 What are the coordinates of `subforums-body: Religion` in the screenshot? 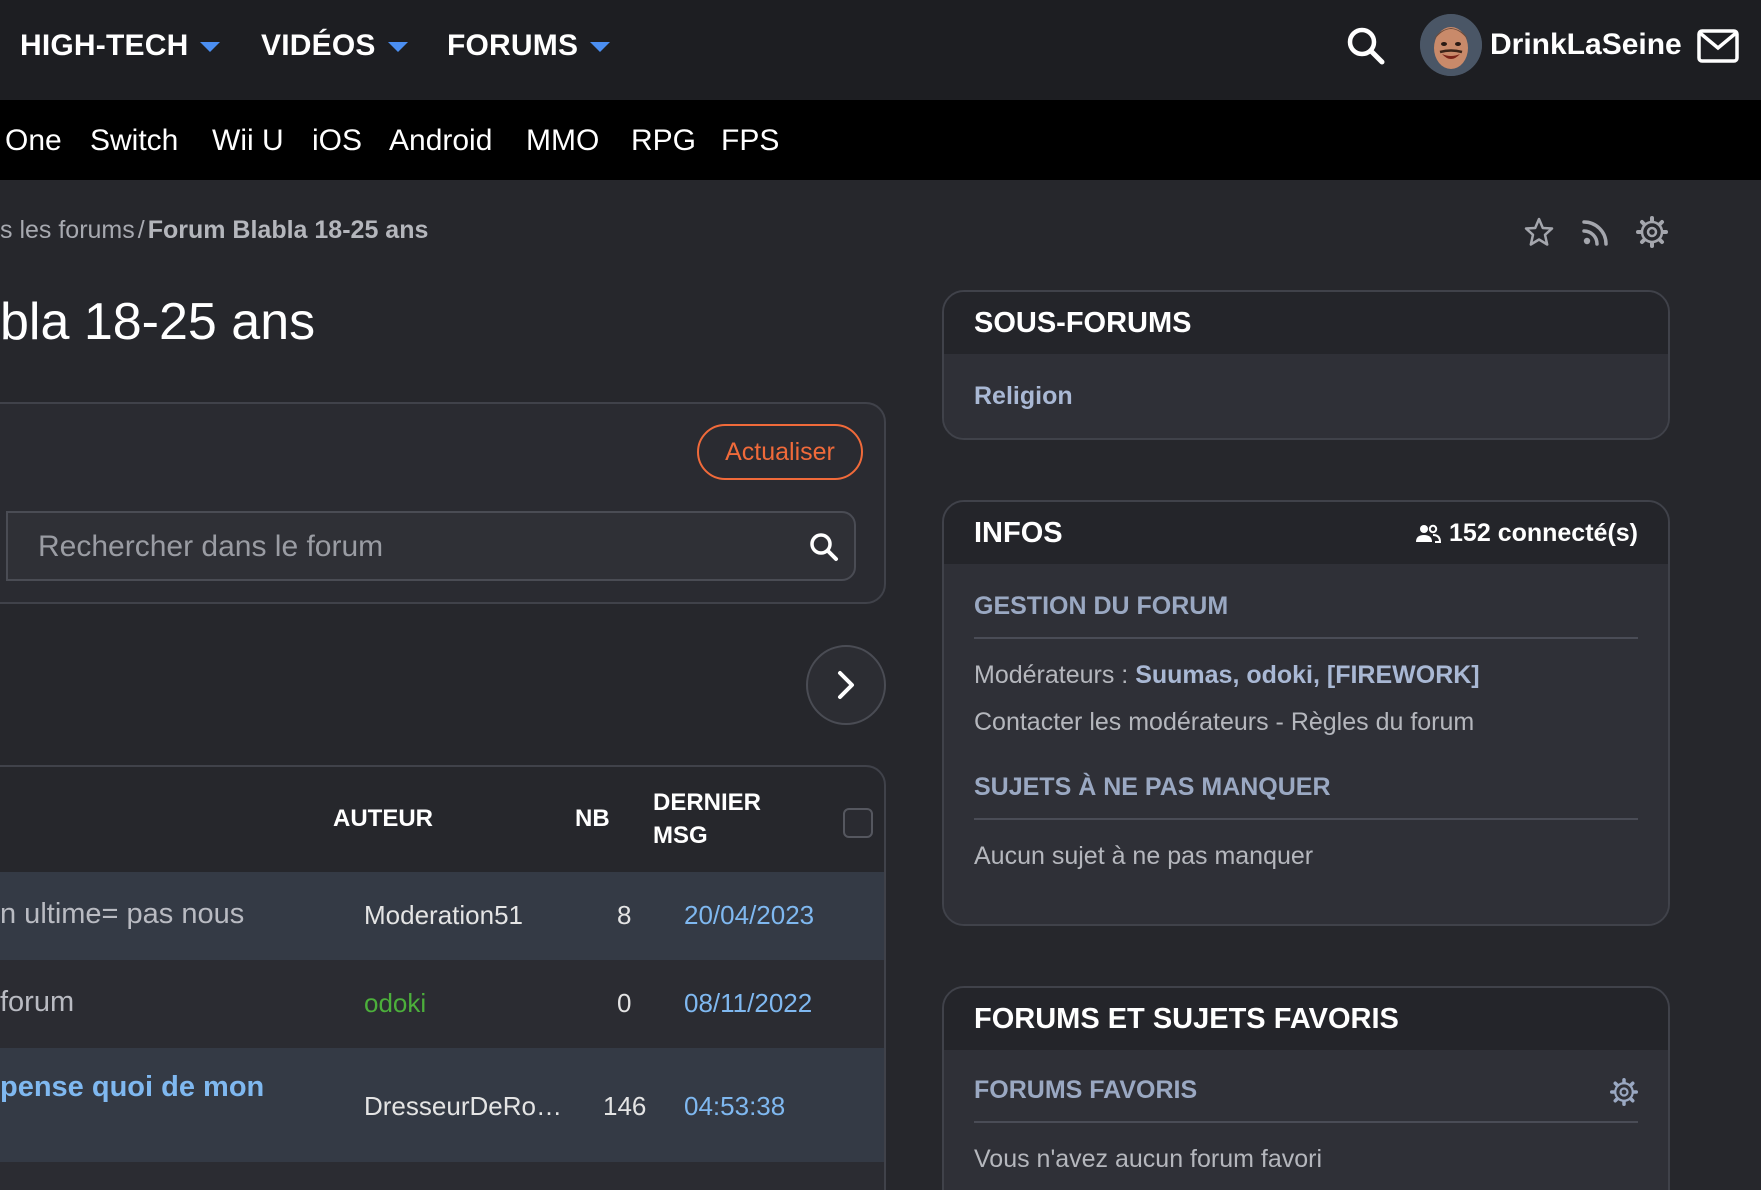 It's located at (1306, 396).